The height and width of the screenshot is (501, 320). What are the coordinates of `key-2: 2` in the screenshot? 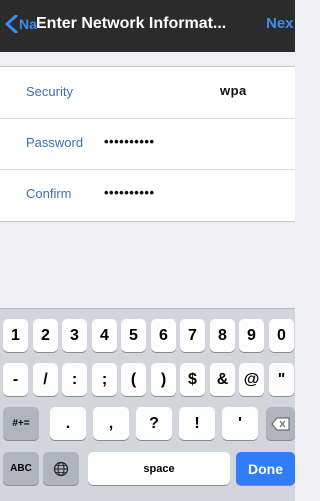 It's located at (45, 335).